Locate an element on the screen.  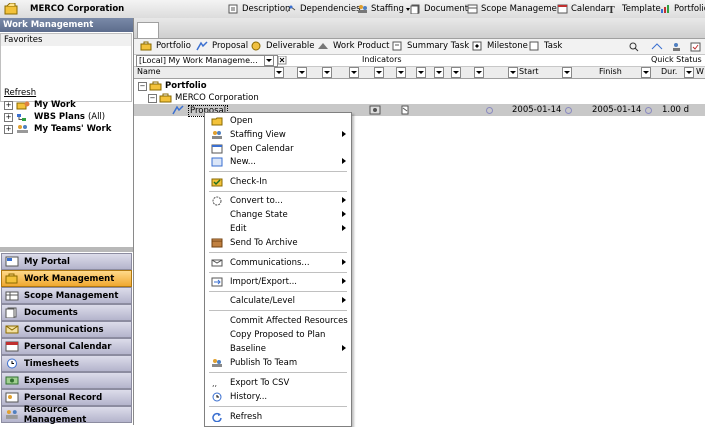
close-filter-icon is located at coordinates (282, 60).